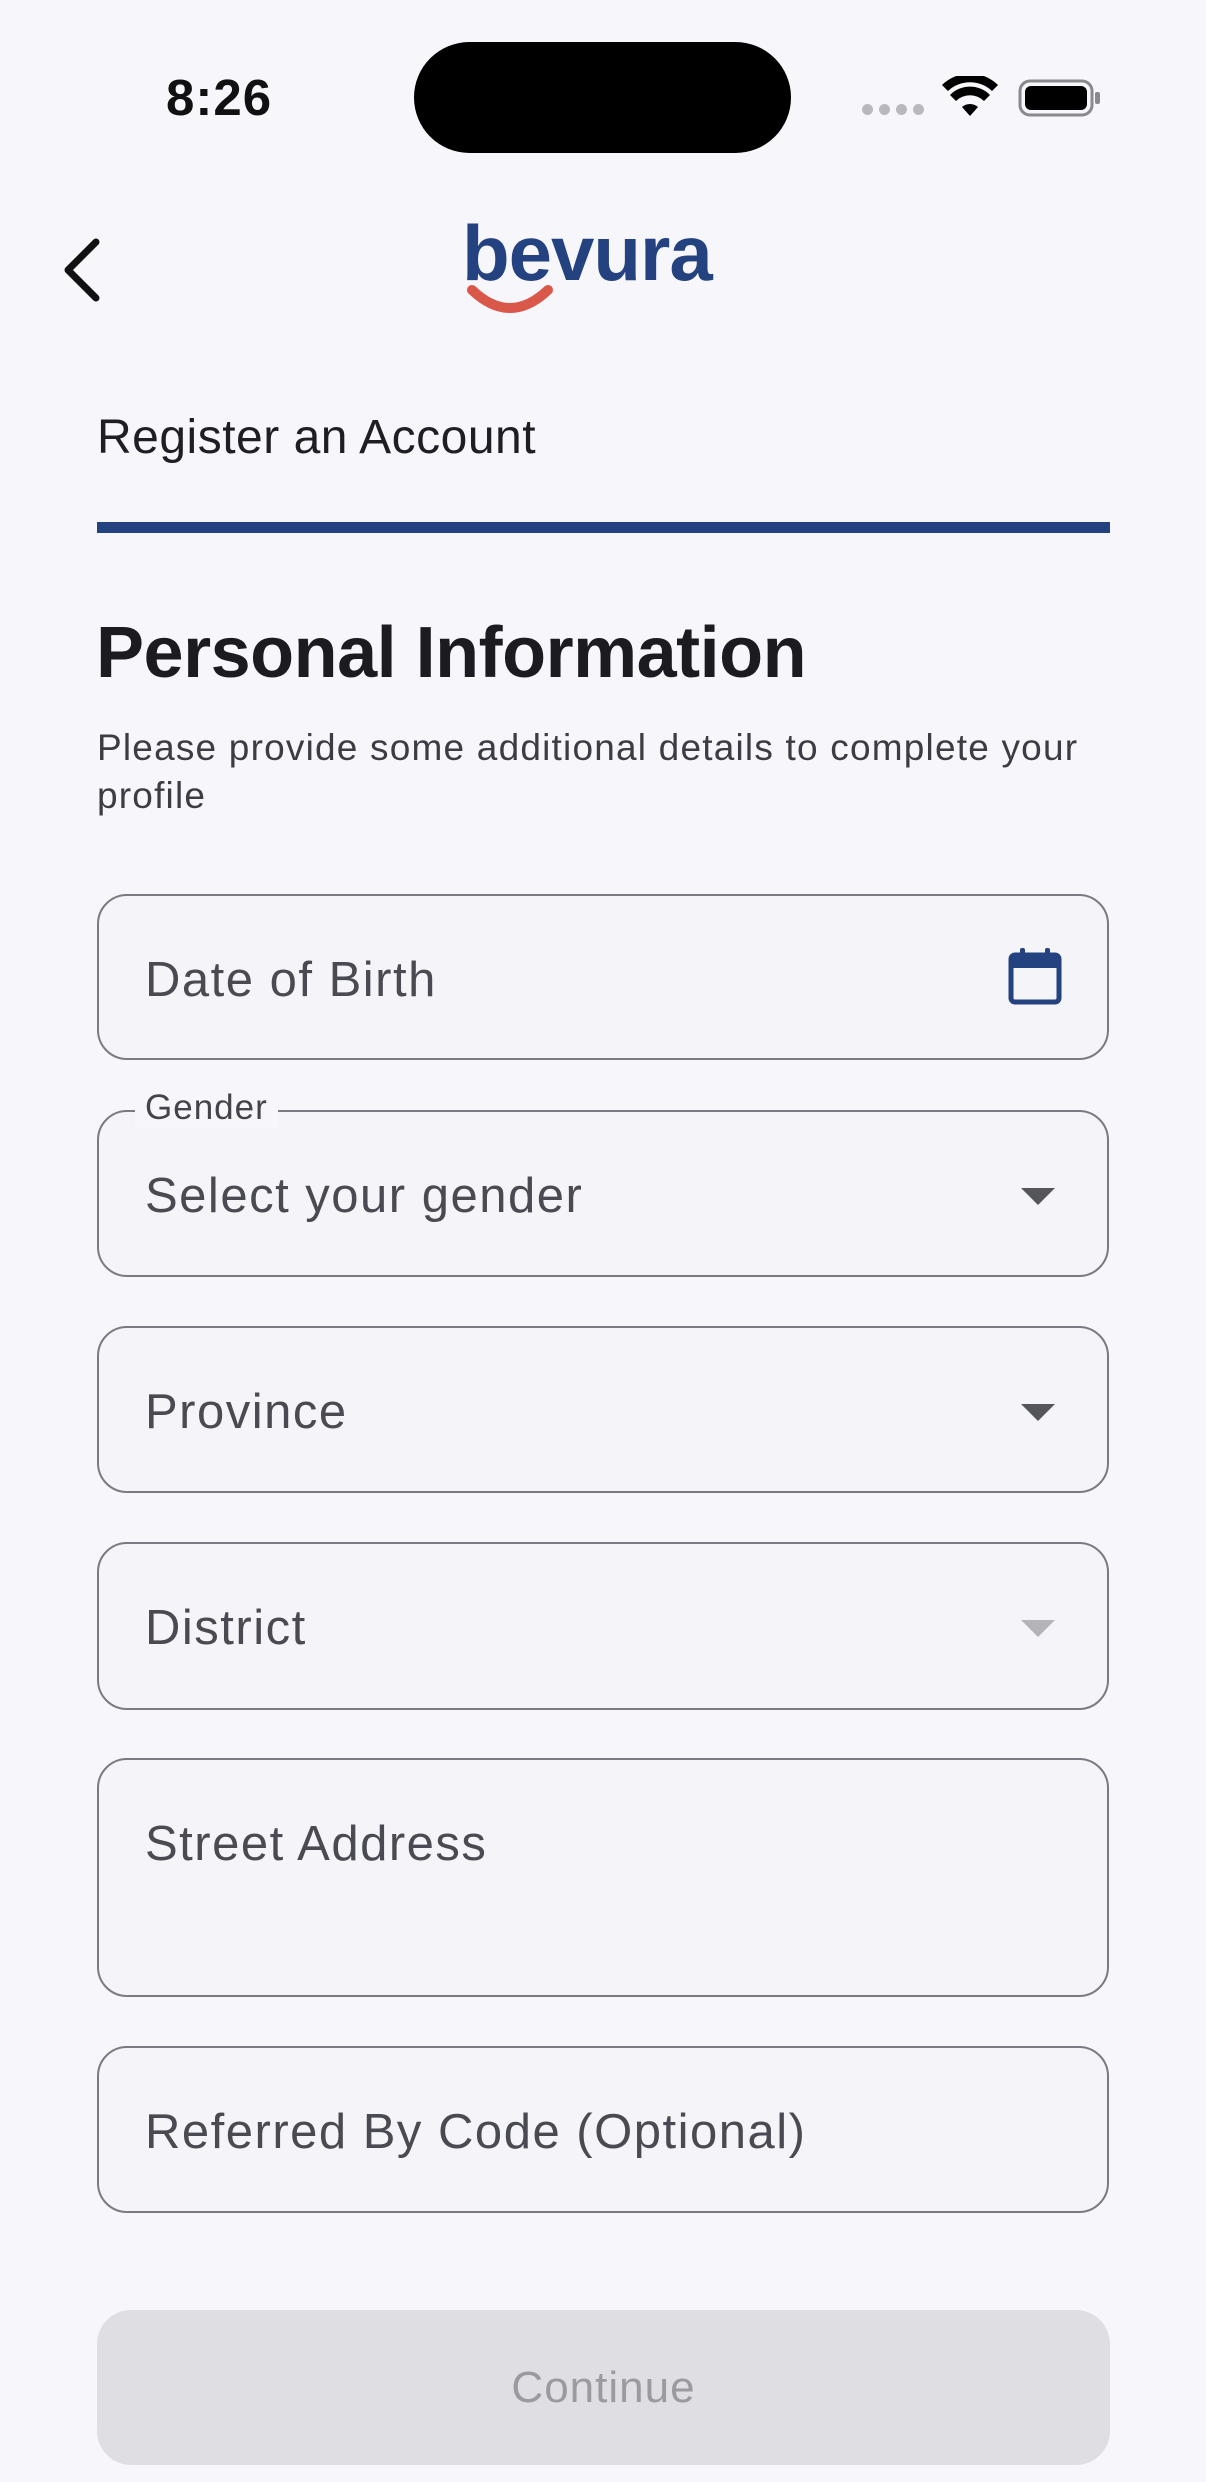 The width and height of the screenshot is (1206, 2482). I want to click on svg-text: bevura, so click(587, 253).